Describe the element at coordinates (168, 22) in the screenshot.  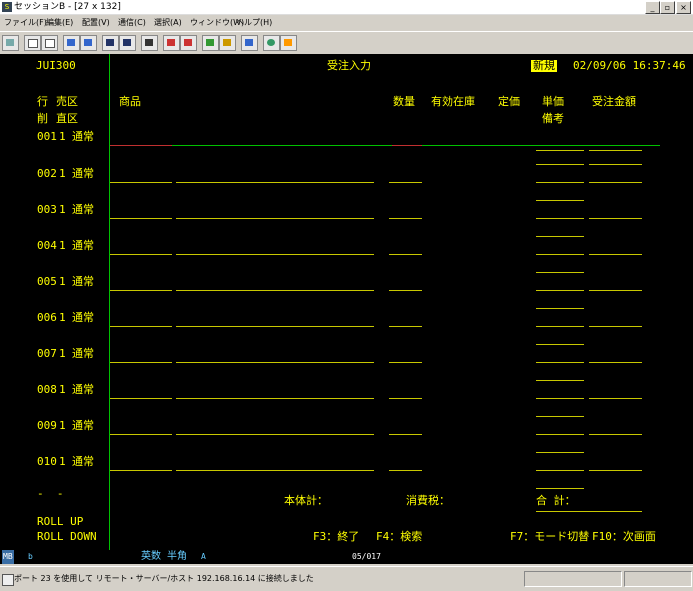
I see `menu-select: 選択(A)` at that location.